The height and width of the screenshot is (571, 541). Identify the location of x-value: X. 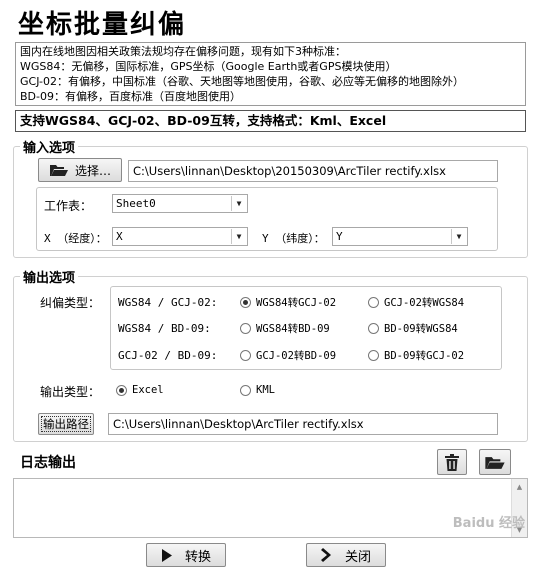
(119, 236).